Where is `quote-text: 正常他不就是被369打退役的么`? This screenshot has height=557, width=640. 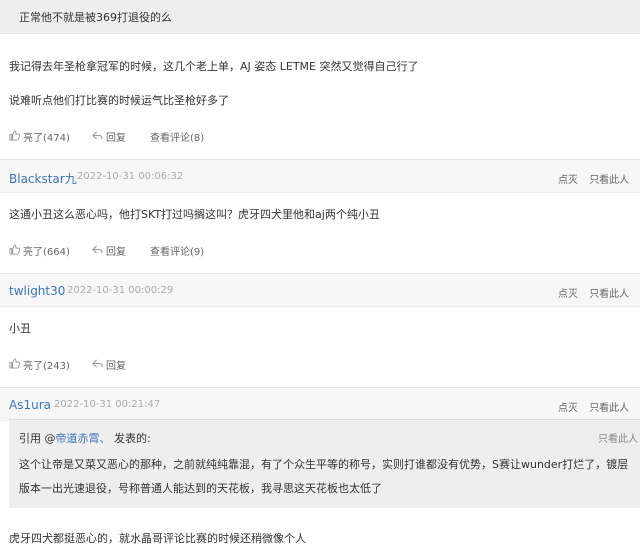
quote-text: 正常他不就是被369打退役的么 is located at coordinates (95, 17).